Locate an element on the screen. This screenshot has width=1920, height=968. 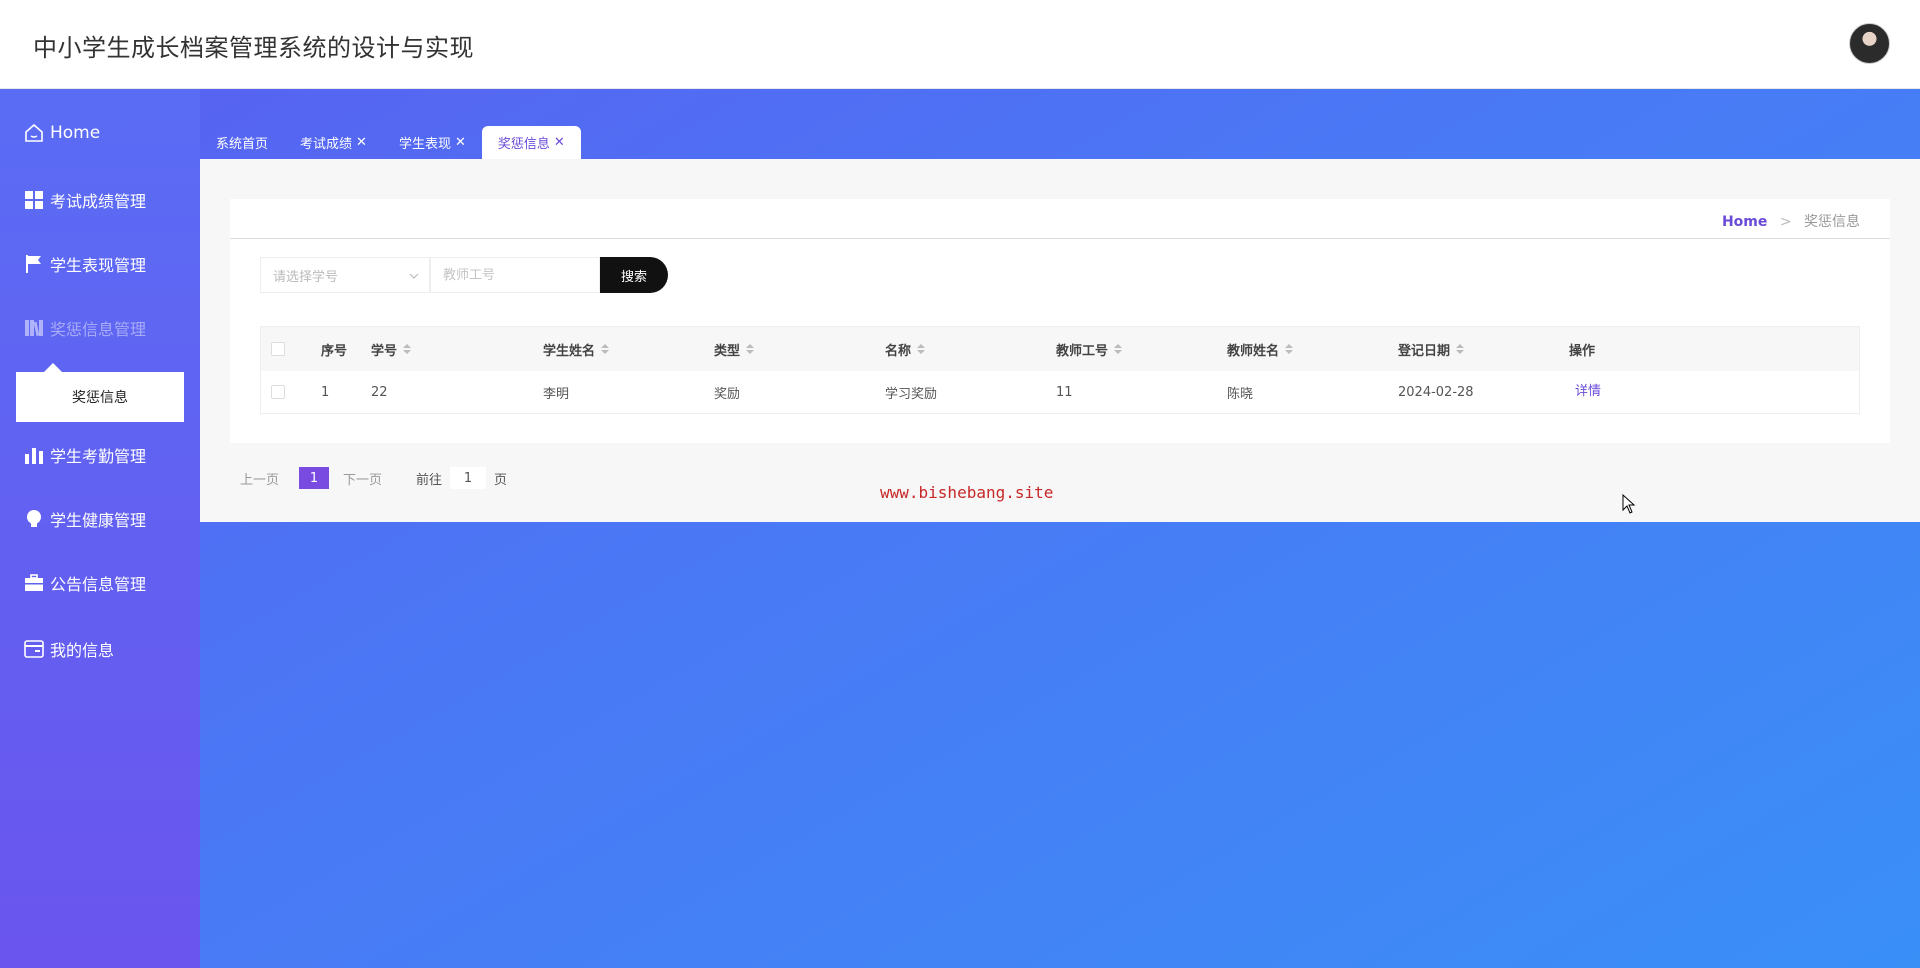
tab-bar: 系统首页 考试成绩 ✕ 学生表现 ✕ 奖惩信息 ✕ is located at coordinates (390, 142).